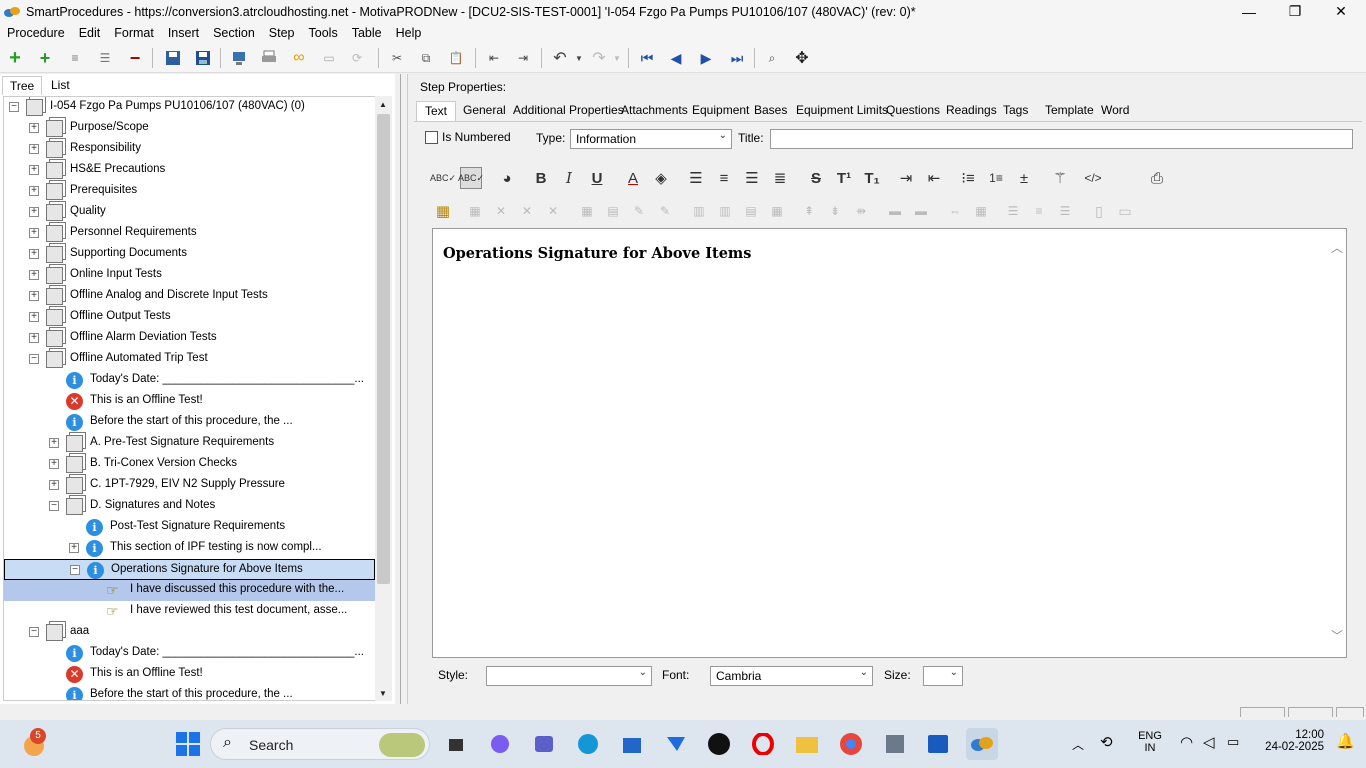  Describe the element at coordinates (456, 744) in the screenshot. I see `task-view-icon` at that location.